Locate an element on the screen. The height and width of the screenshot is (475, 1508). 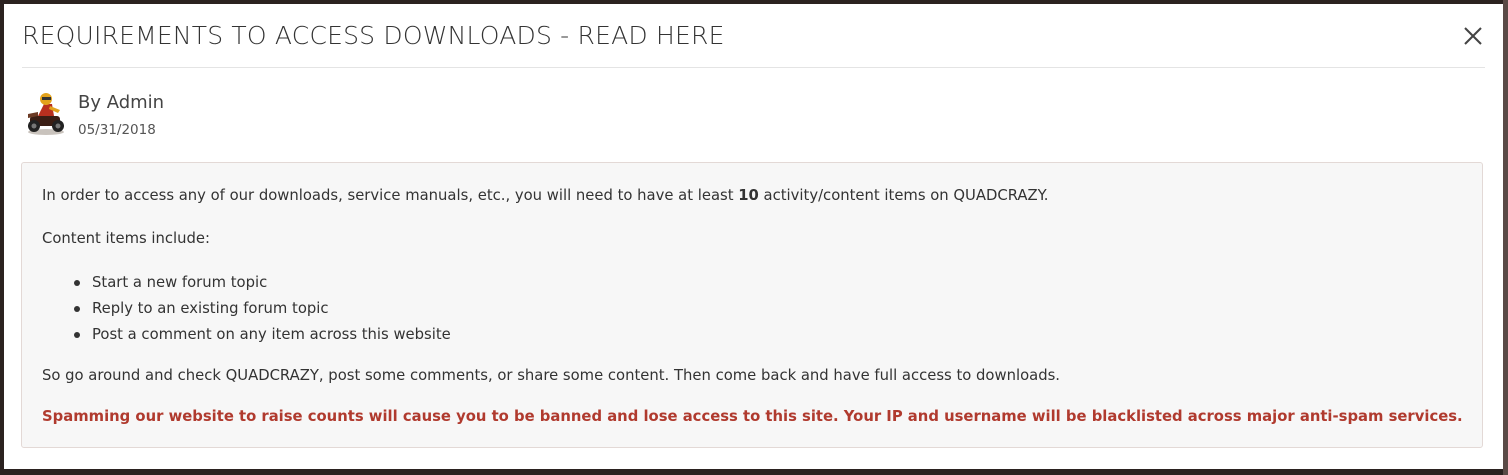
author-name: By Admin is located at coordinates (121, 102).